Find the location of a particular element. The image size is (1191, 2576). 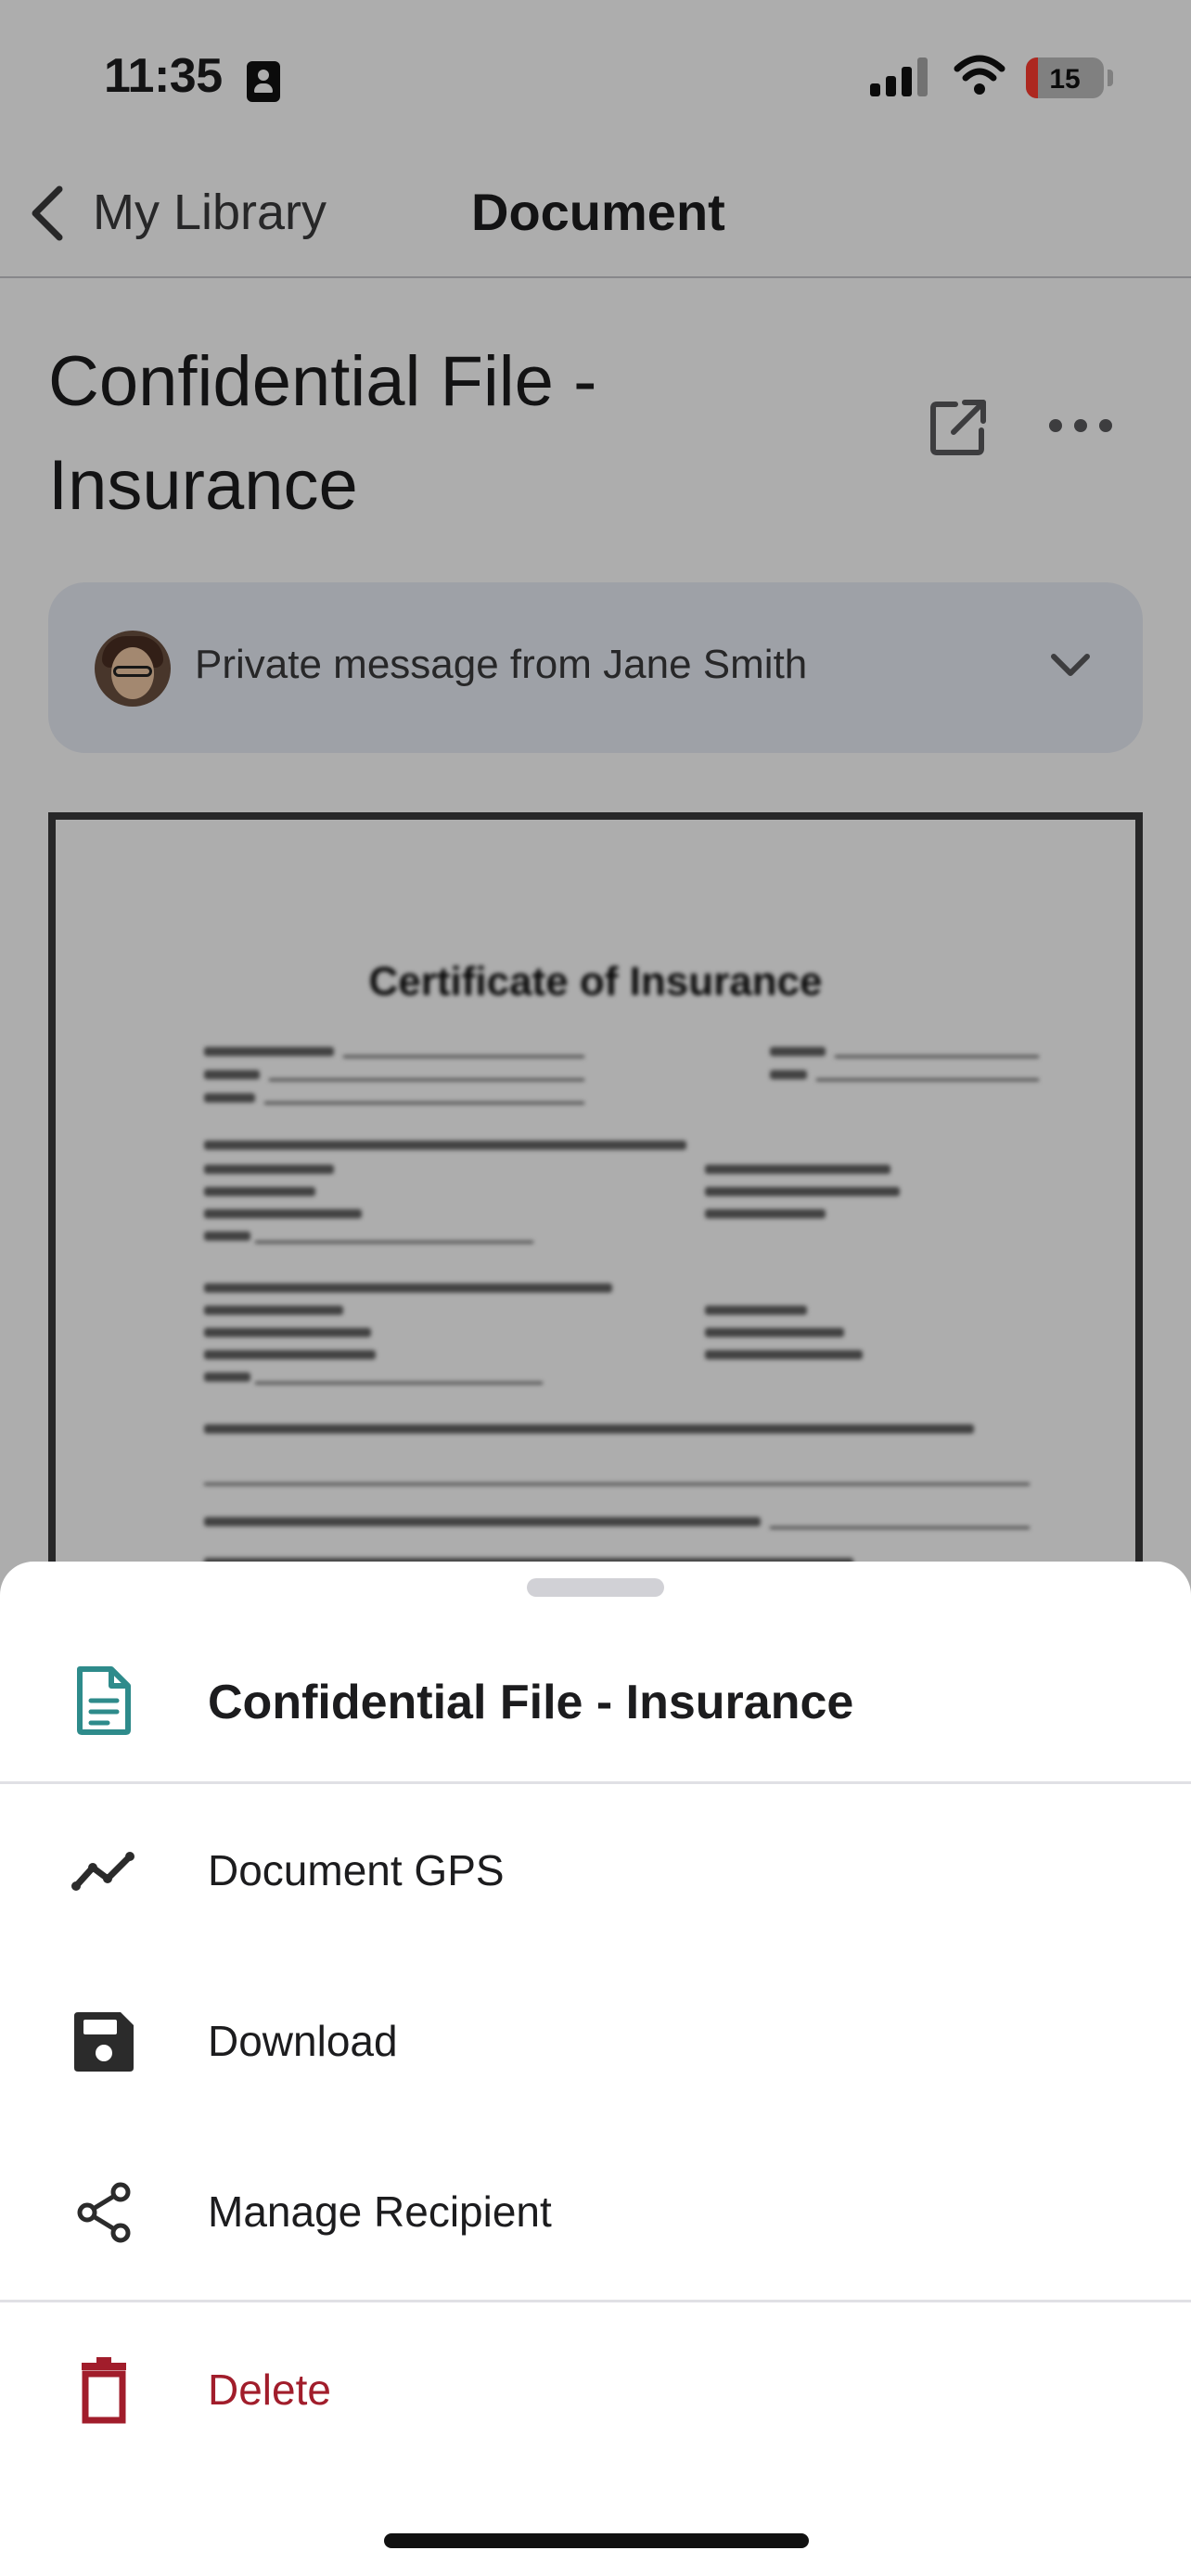

menu-item-download: Download is located at coordinates (595, 2040).